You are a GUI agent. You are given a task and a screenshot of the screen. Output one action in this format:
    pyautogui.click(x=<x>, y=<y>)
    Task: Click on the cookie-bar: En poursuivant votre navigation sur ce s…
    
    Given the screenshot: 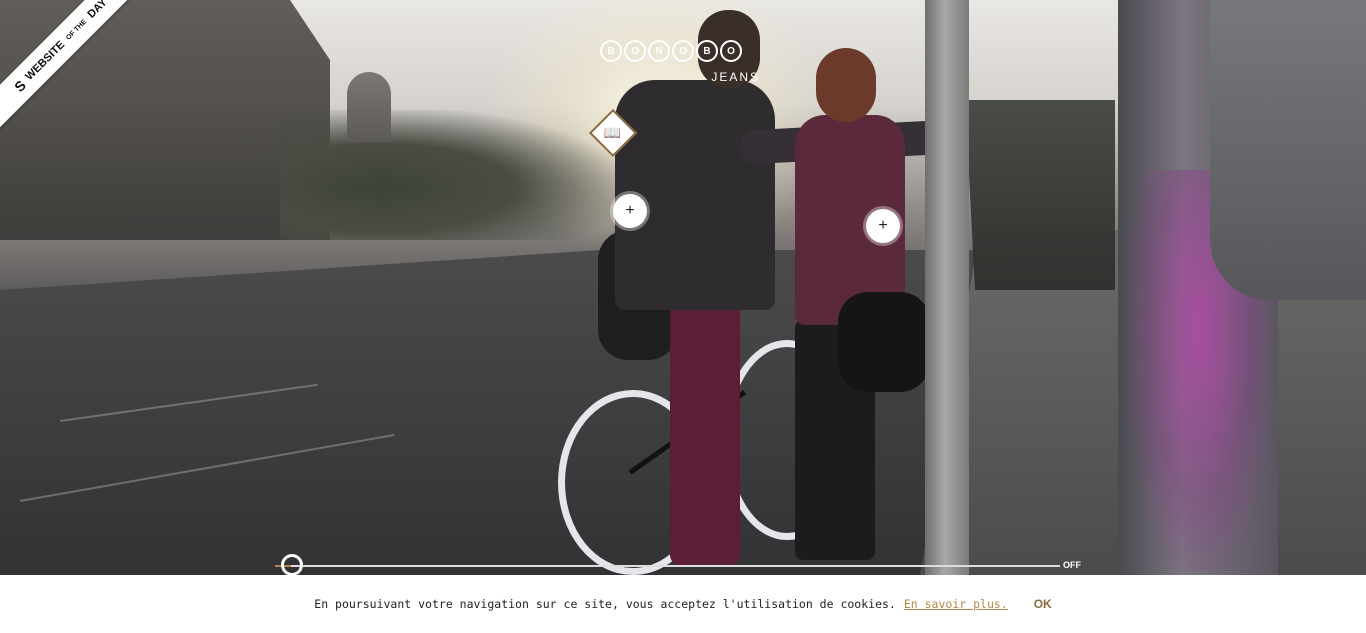 What is the action you would take?
    pyautogui.click(x=683, y=604)
    